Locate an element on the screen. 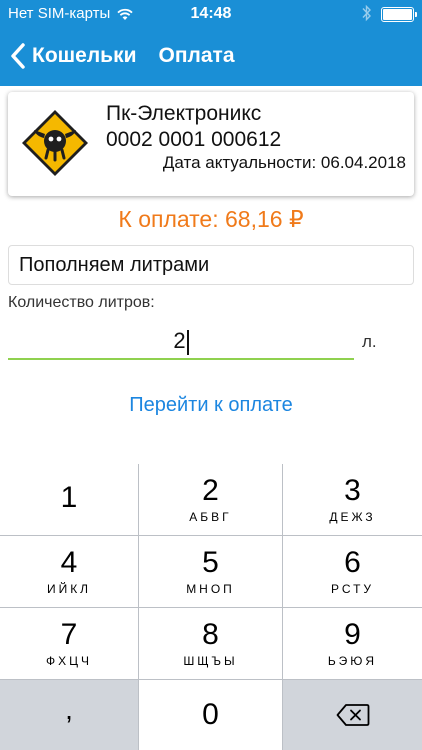 This screenshot has width=422, height=750. key-5: 5 МНОП is located at coordinates (210, 571).